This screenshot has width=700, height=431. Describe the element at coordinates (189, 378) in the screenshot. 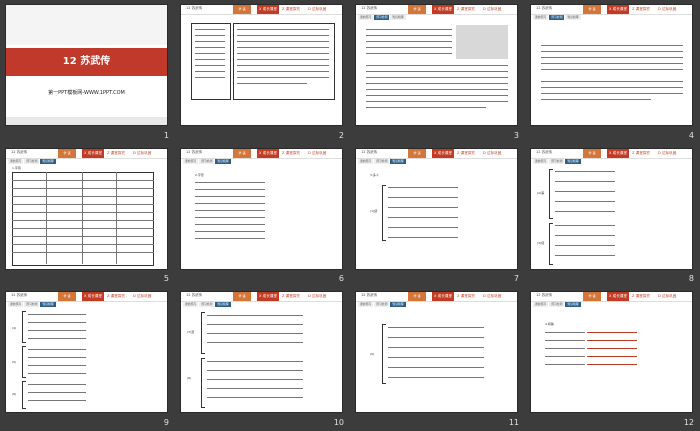

I see `group-label: (8)` at that location.